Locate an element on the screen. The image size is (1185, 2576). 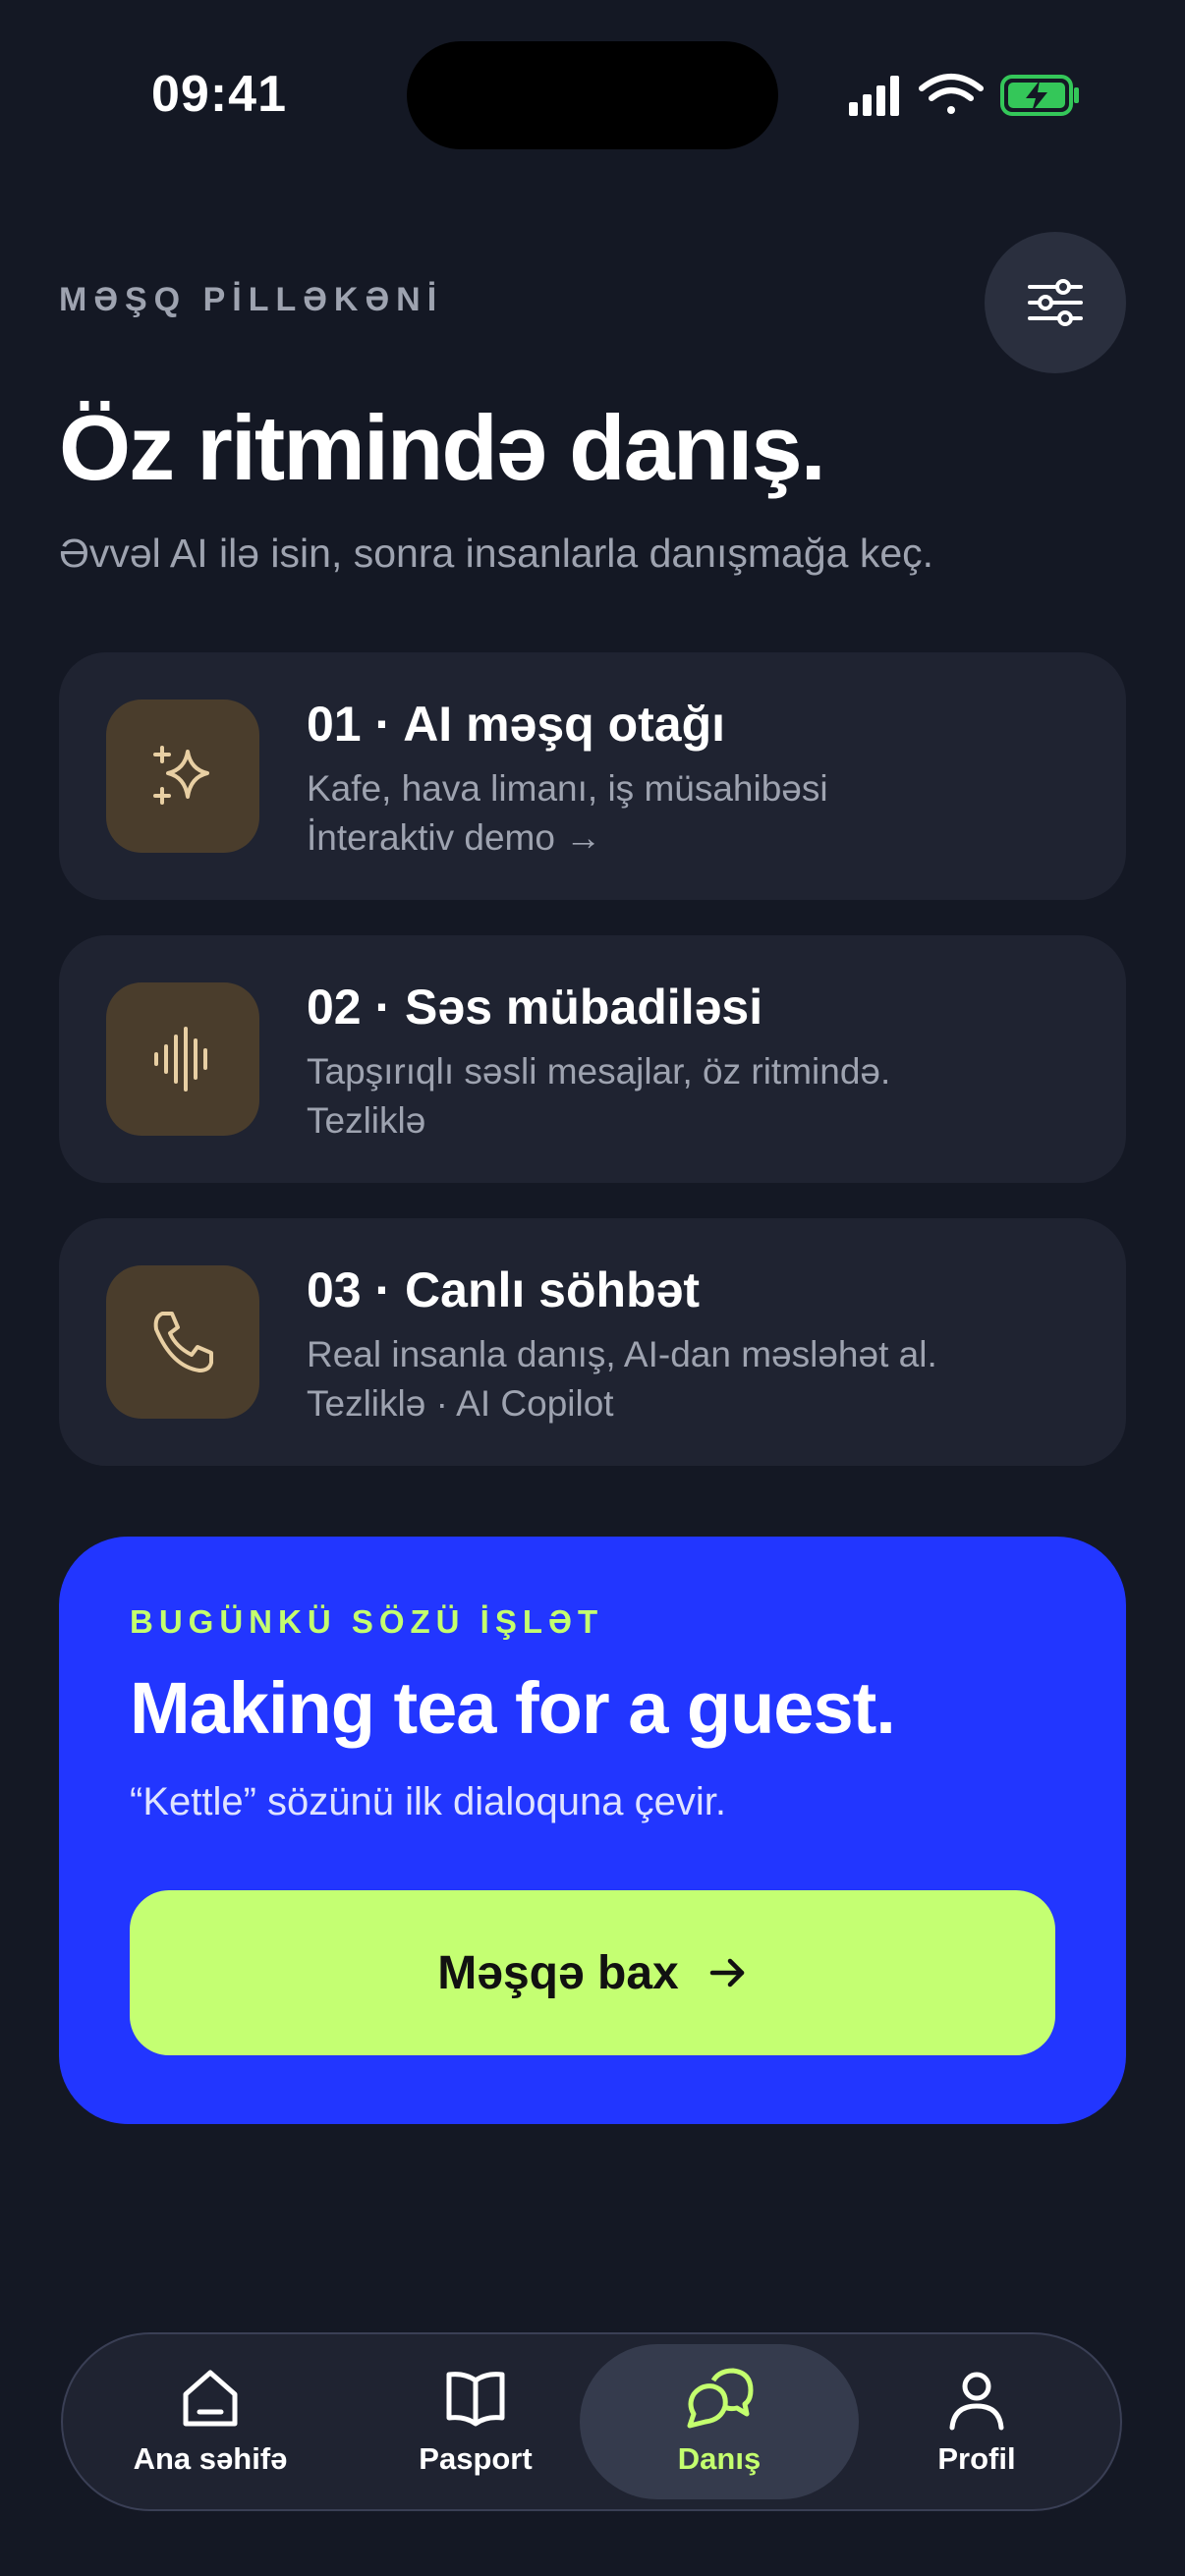
status-bar: 09:41 is located at coordinates (592, 93).